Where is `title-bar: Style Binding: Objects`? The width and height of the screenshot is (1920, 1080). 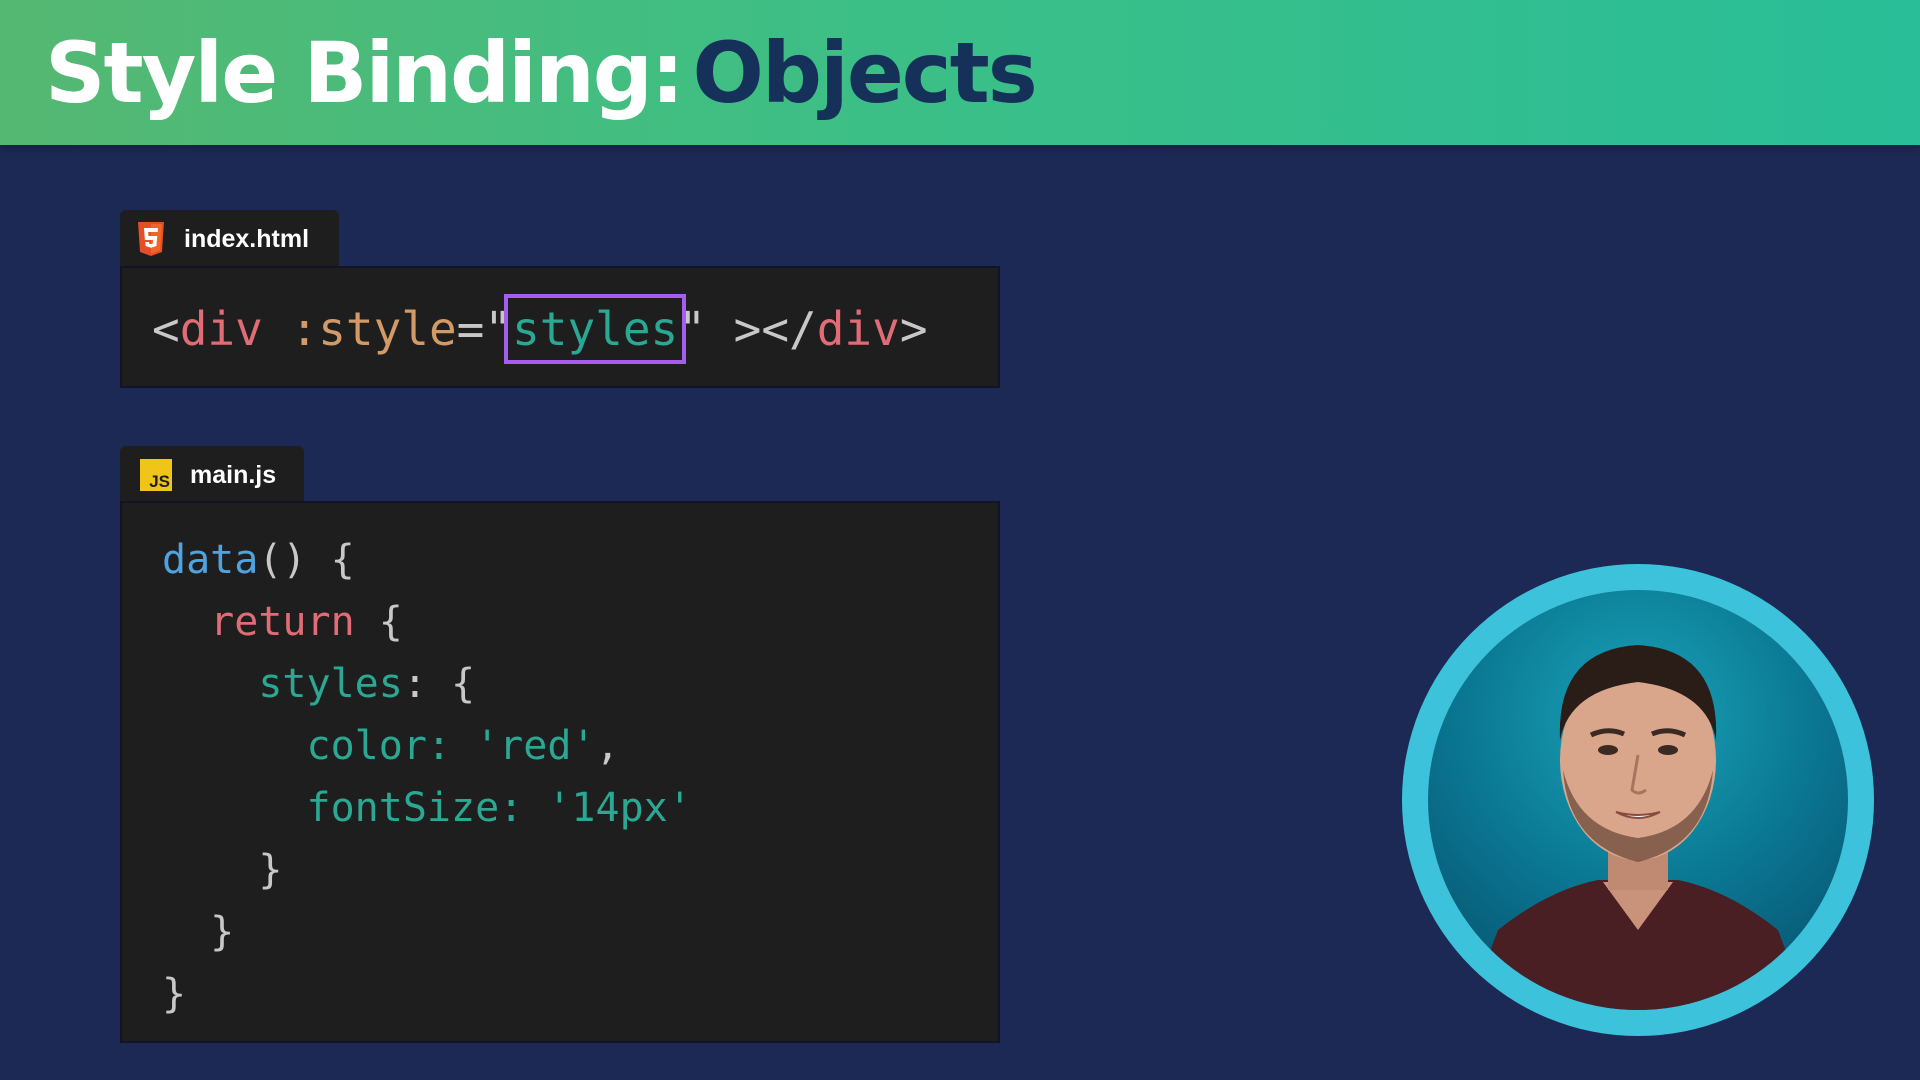 title-bar: Style Binding: Objects is located at coordinates (960, 72).